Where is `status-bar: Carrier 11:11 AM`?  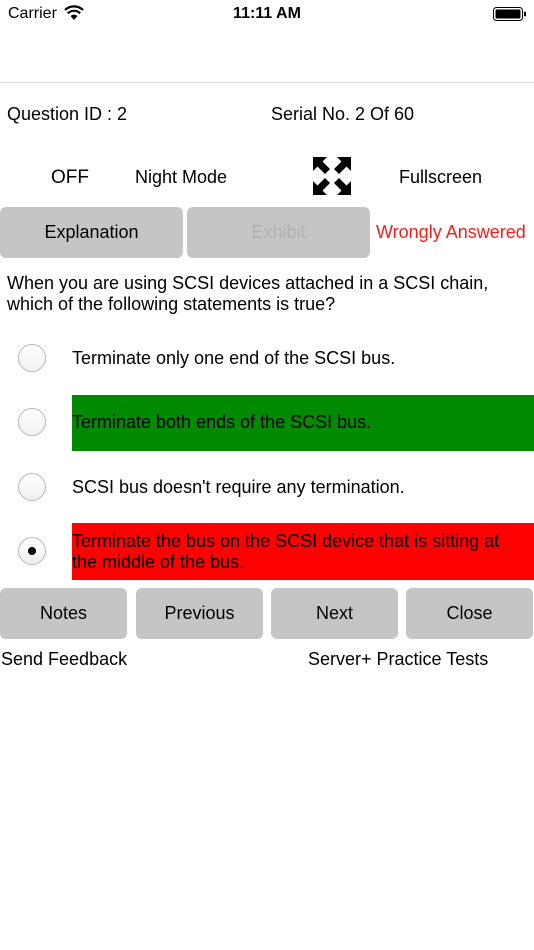
status-bar: Carrier 11:11 AM is located at coordinates (267, 14).